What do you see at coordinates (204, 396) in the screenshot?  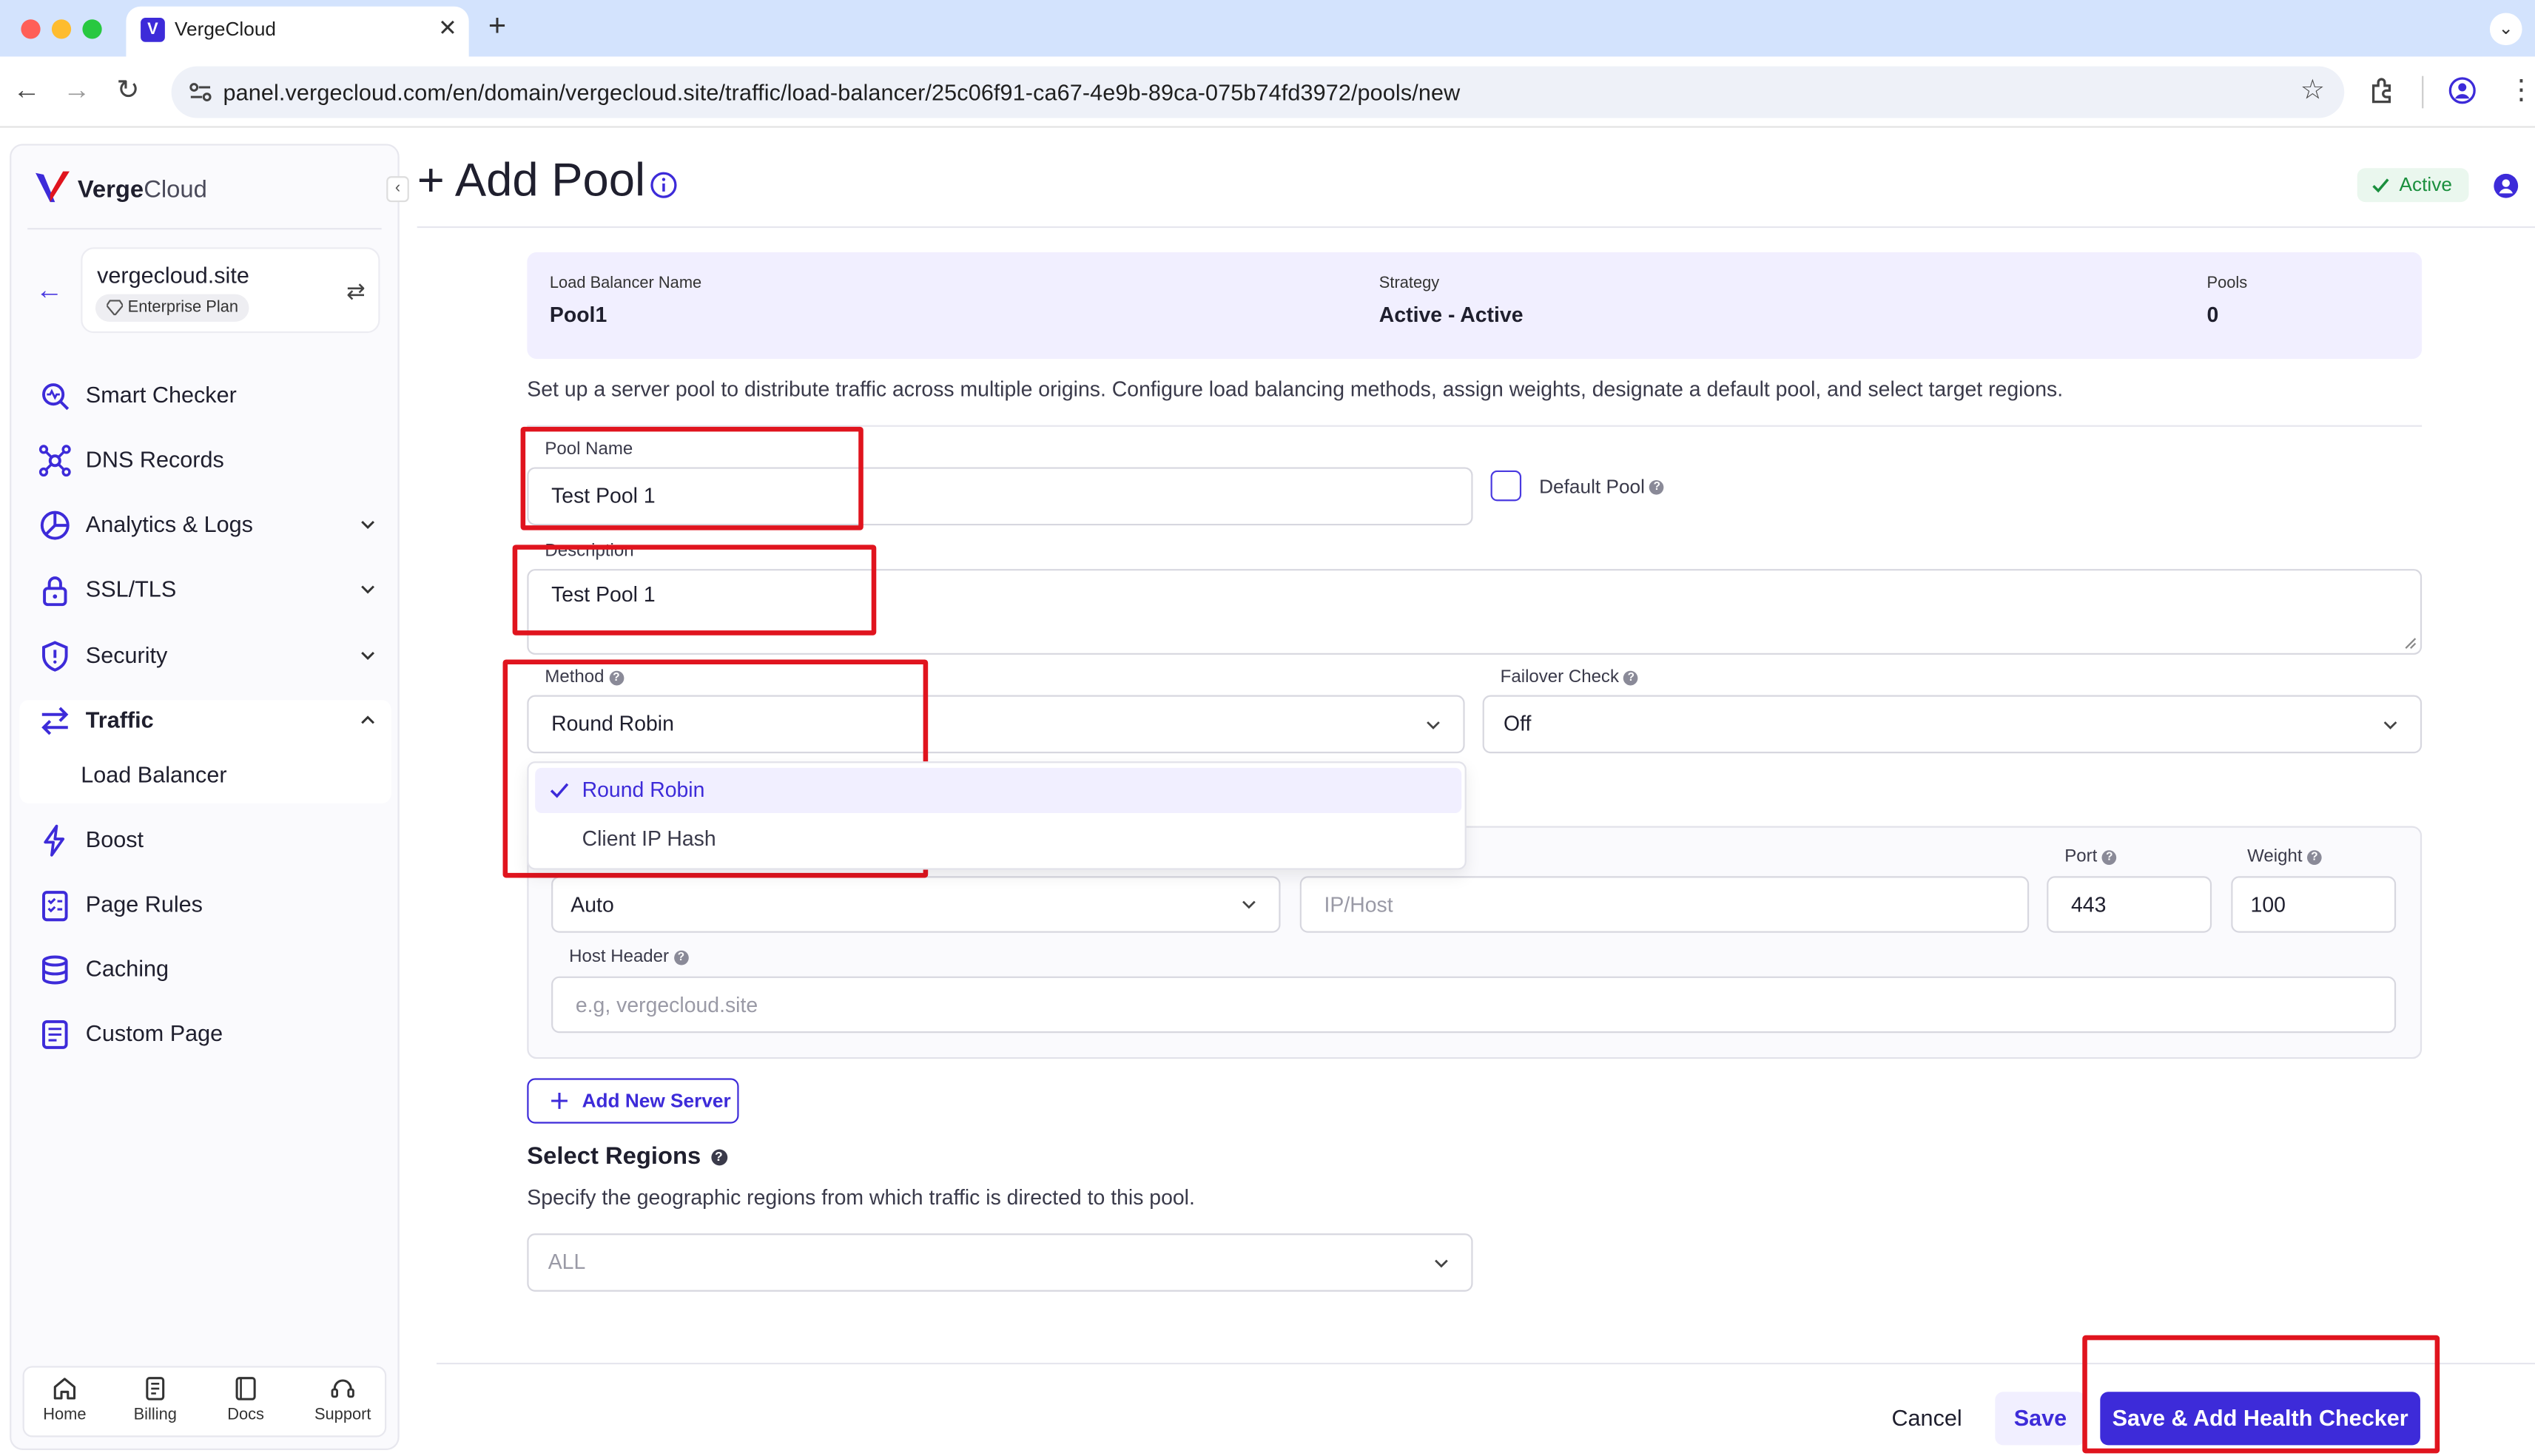 I see `sidebar-item-smart-checker: Smart Checker` at bounding box center [204, 396].